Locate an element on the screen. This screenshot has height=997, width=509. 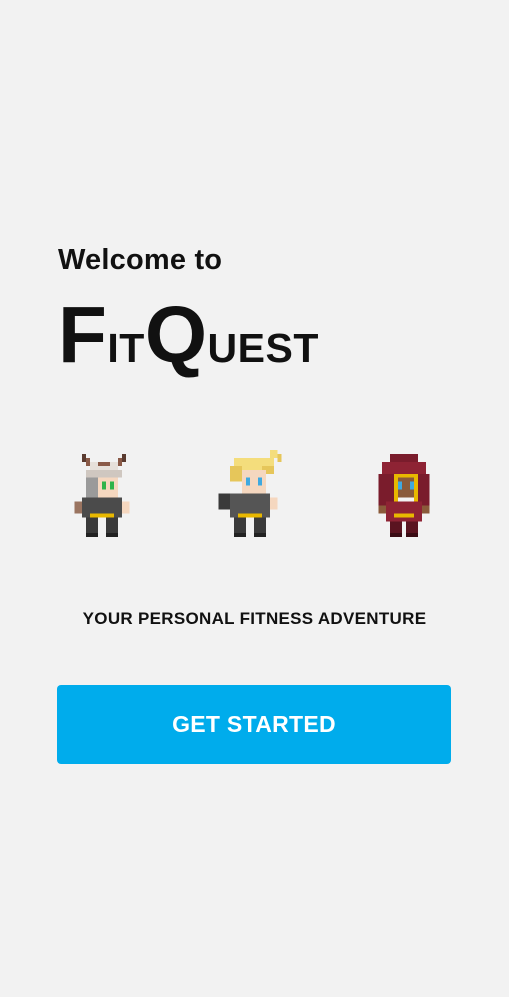
horned-warrior-sprite-icon is located at coordinates (102, 497).